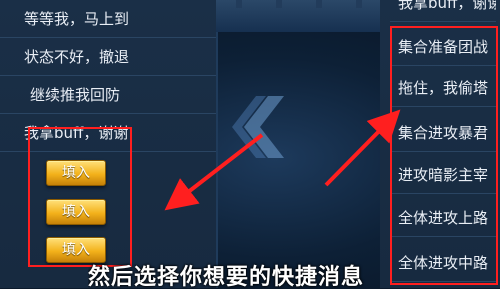  I want to click on arrow-right-icon, so click(362, 148).